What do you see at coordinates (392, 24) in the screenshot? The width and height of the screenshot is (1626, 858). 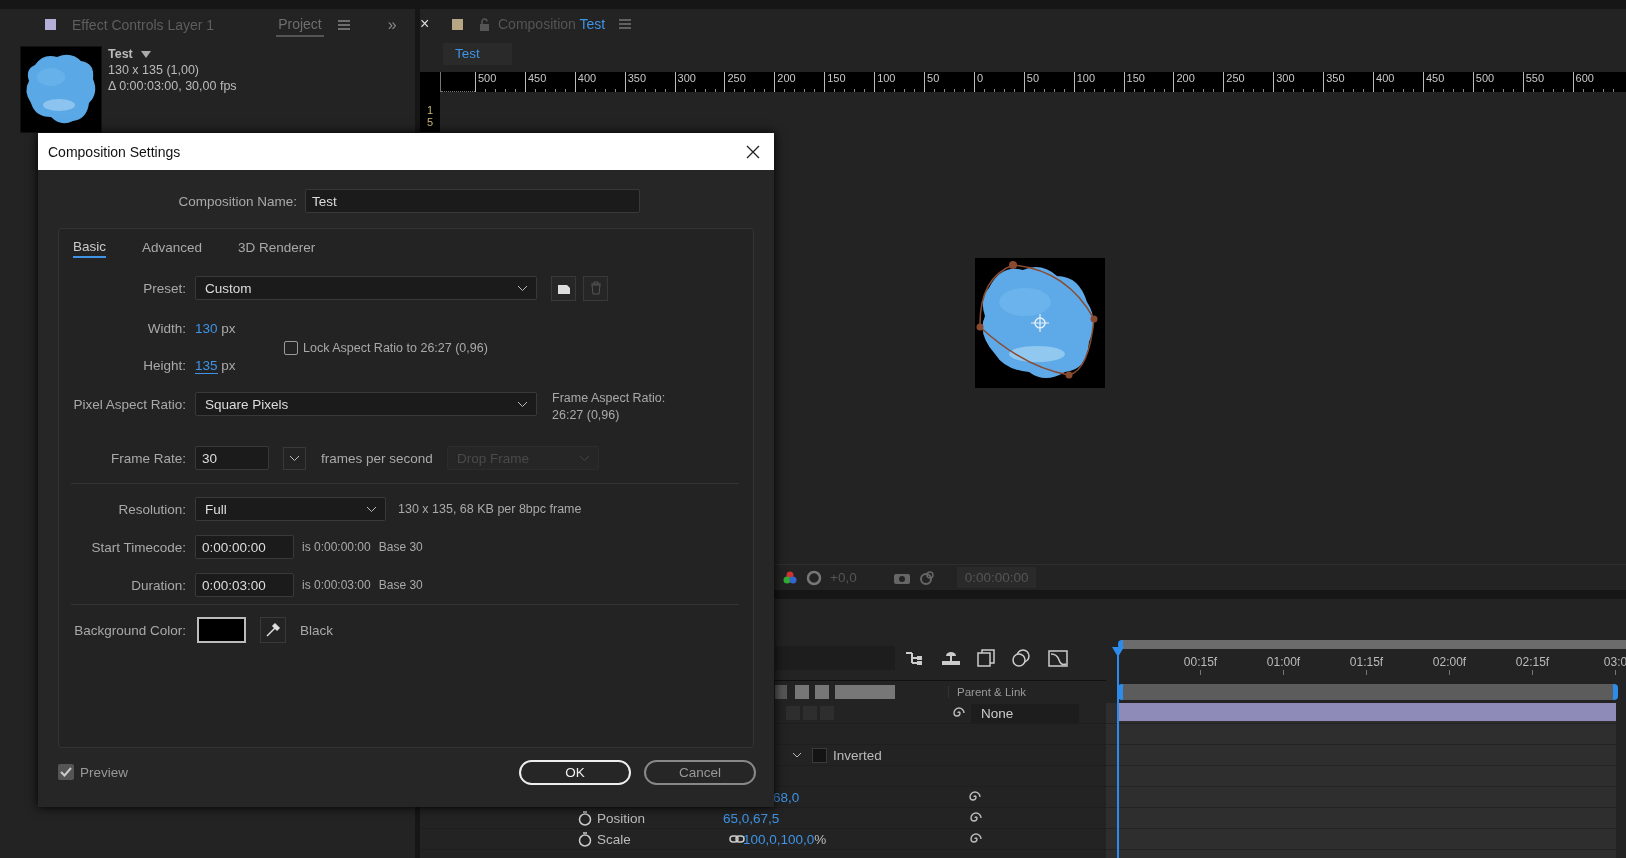 I see `overflow-button: »` at bounding box center [392, 24].